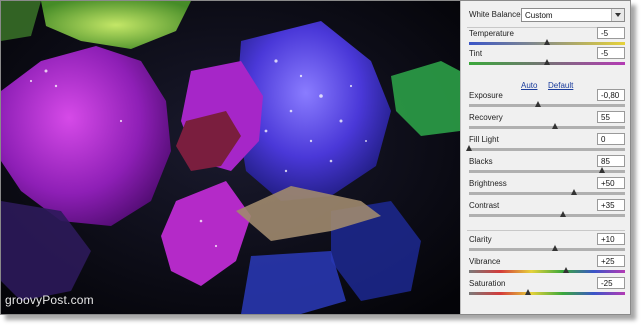 Image resolution: width=641 pixels, height=325 pixels. What do you see at coordinates (611, 53) in the screenshot?
I see `tint-value-field: -5` at bounding box center [611, 53].